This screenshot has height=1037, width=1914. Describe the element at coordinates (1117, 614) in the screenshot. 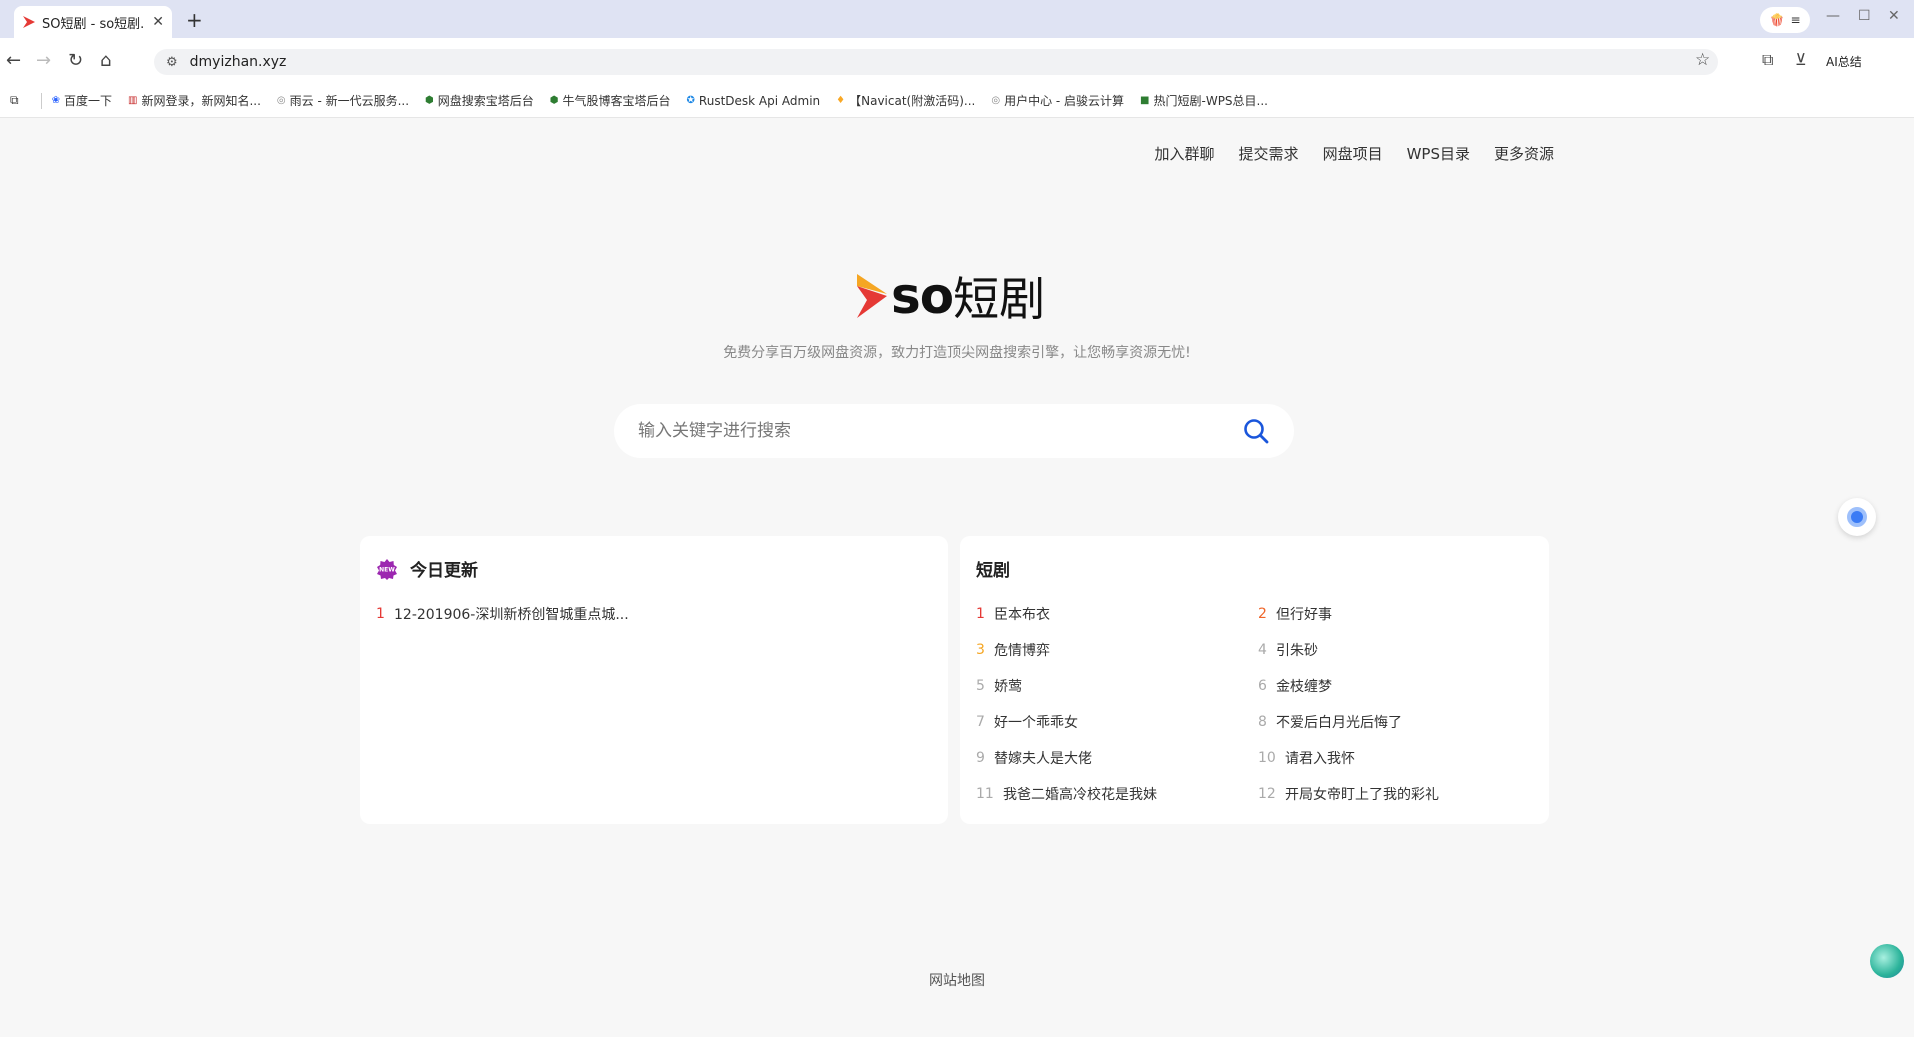

I see `list-item: 1 臣本布衣` at that location.